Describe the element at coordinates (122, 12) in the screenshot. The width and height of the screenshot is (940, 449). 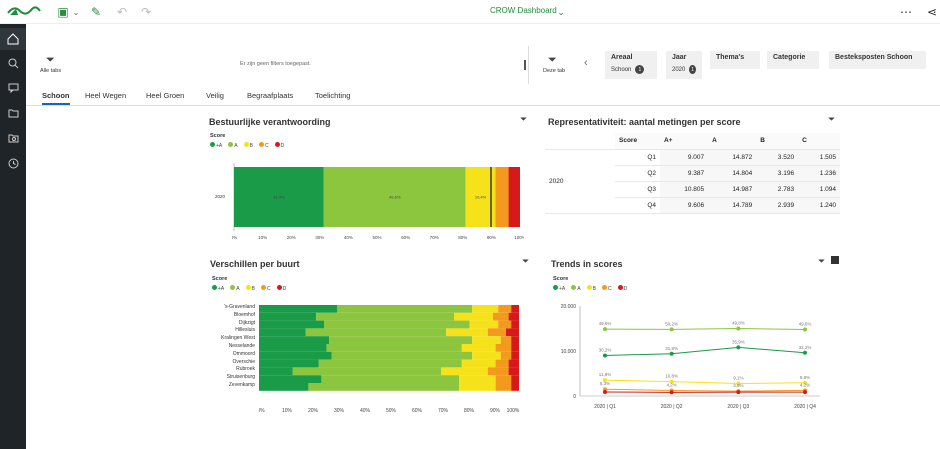
I see `undo-icon: ↶` at that location.